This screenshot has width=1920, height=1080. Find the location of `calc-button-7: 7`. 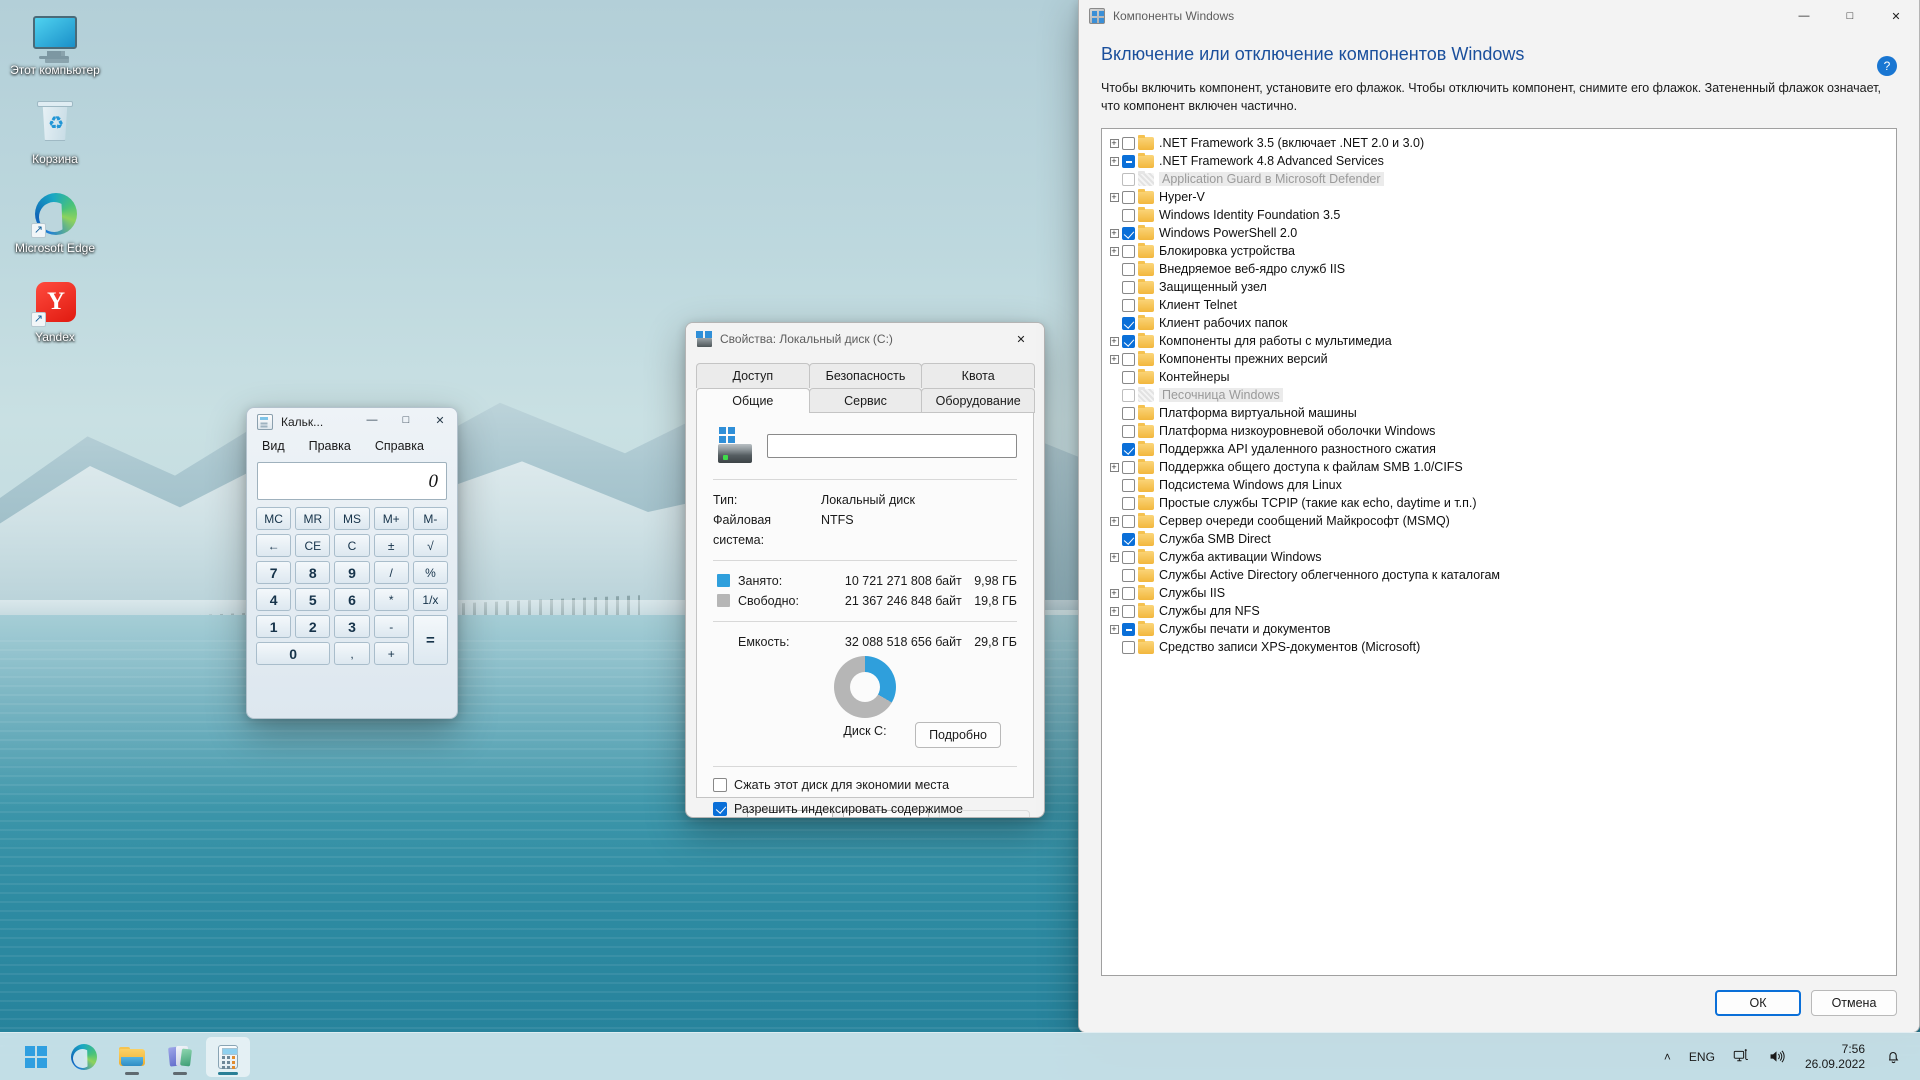

calc-button-7: 7 is located at coordinates (274, 572).